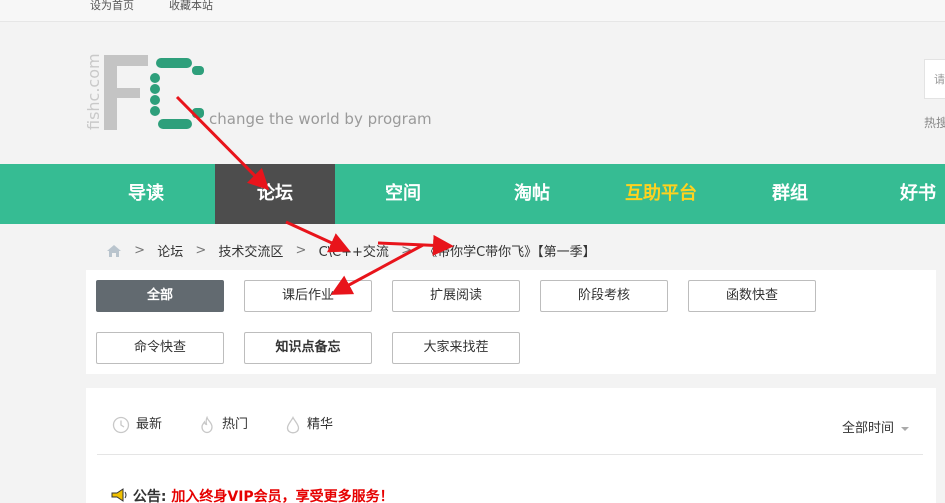 This screenshot has width=945, height=503. I want to click on breadcrumb: > 论坛 > 技术交流区 > C\C++交流 > 《带你学C带你飞》【第一季】, so click(351, 250).